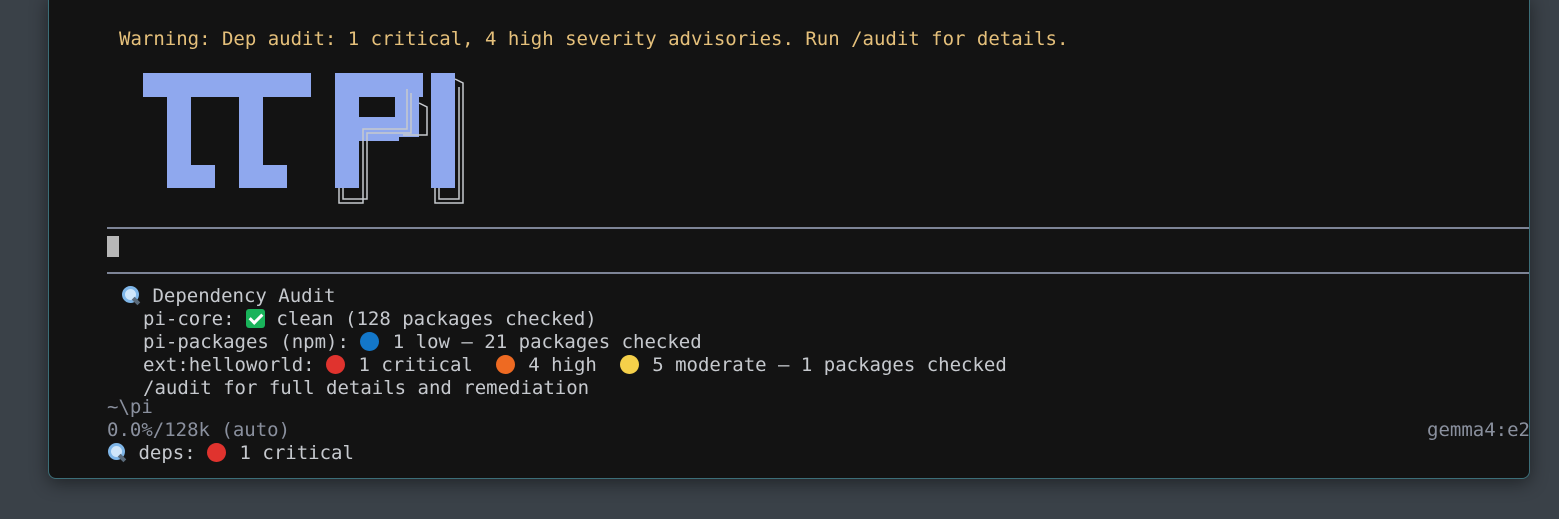  What do you see at coordinates (547, 342) in the screenshot?
I see `packages-status: 1 low — 21 packages checked` at bounding box center [547, 342].